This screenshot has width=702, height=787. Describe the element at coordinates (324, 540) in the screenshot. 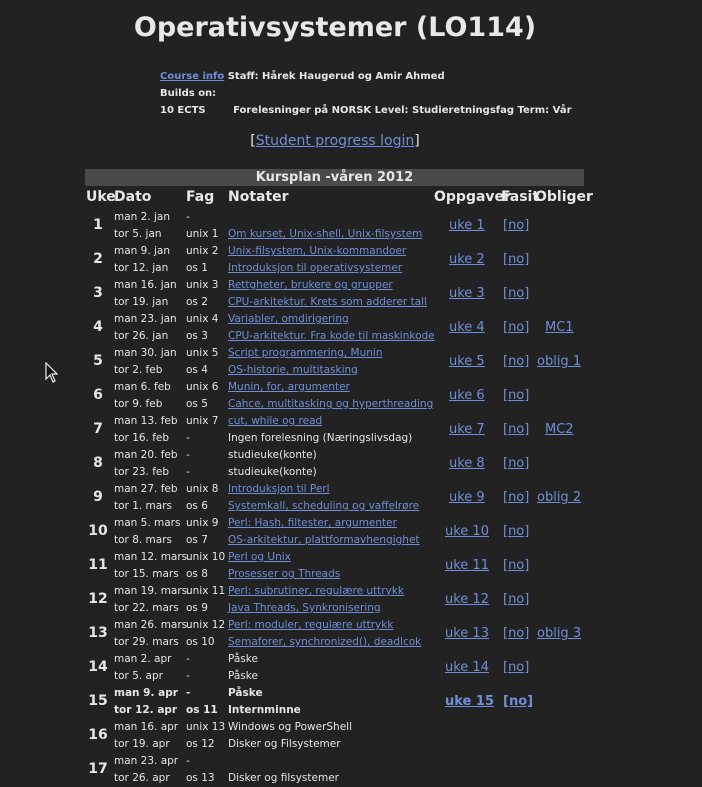

I see `note-link: OS-arkitektur, plattformavhengighet` at that location.